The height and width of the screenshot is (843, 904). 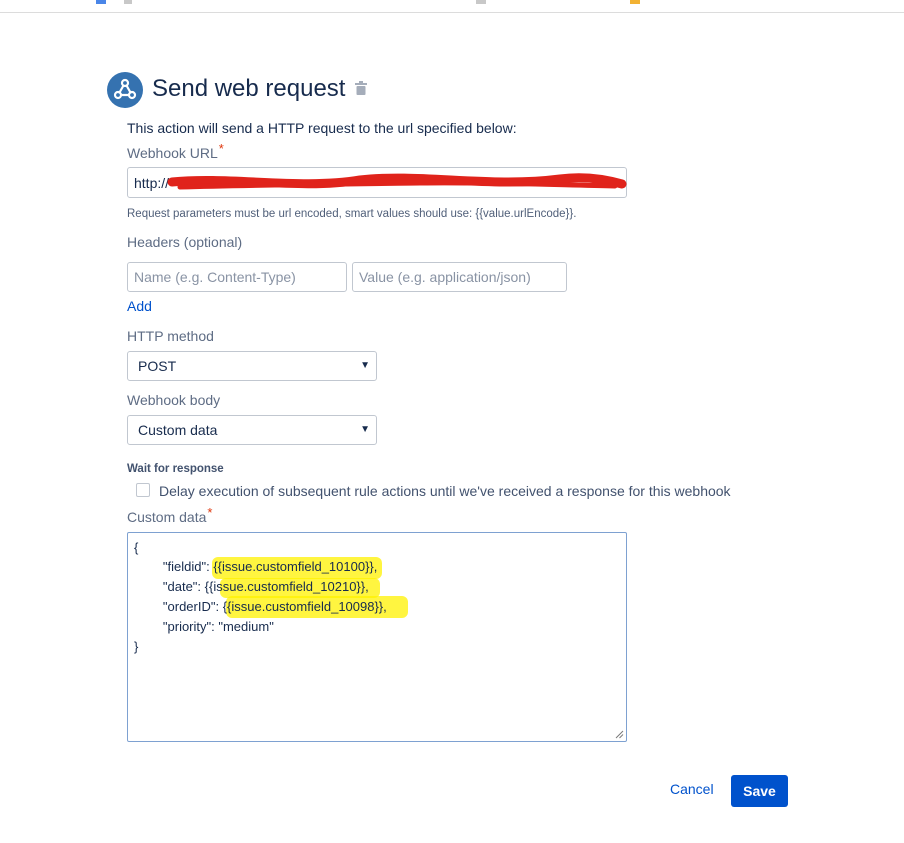 What do you see at coordinates (175, 151) in the screenshot?
I see `webhook-url-label: Webhook URL*` at bounding box center [175, 151].